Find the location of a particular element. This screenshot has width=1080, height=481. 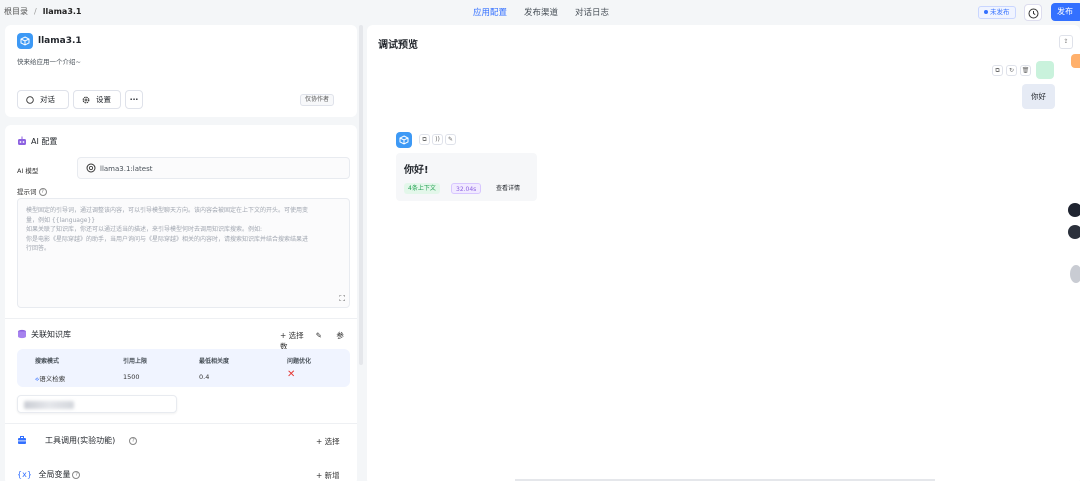

context-tag: 4条上下文 is located at coordinates (422, 188).